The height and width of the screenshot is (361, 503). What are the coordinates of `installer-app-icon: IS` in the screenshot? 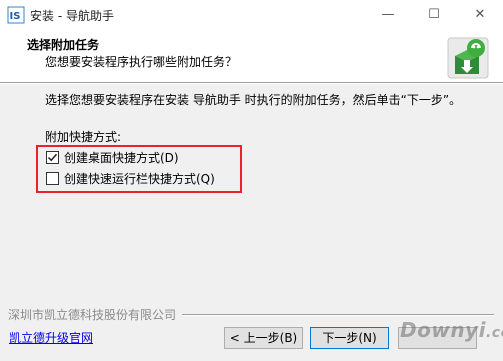 It's located at (16, 15).